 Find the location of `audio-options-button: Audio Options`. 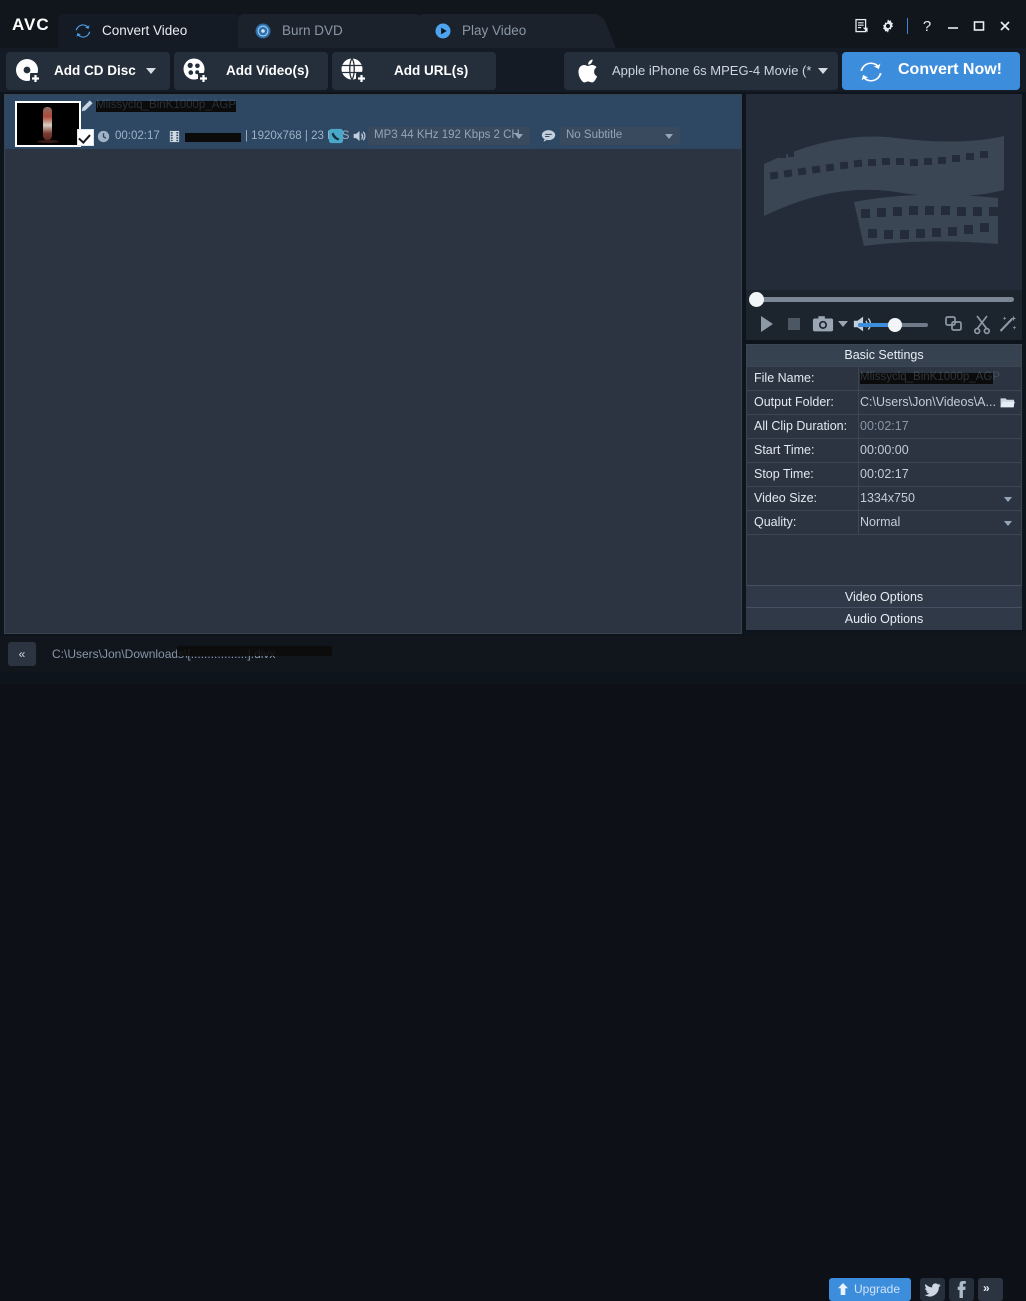

audio-options-button: Audio Options is located at coordinates (884, 618).